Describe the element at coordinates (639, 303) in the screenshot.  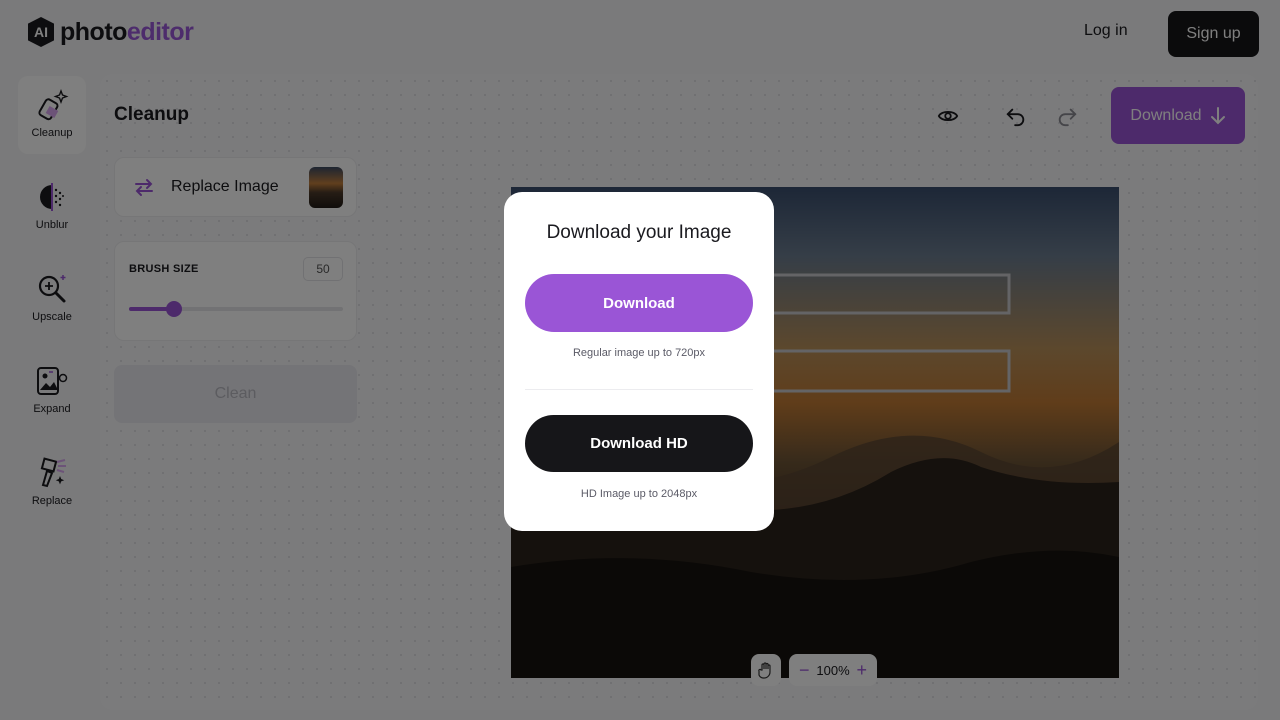
I see `download-standard-button: Download` at that location.